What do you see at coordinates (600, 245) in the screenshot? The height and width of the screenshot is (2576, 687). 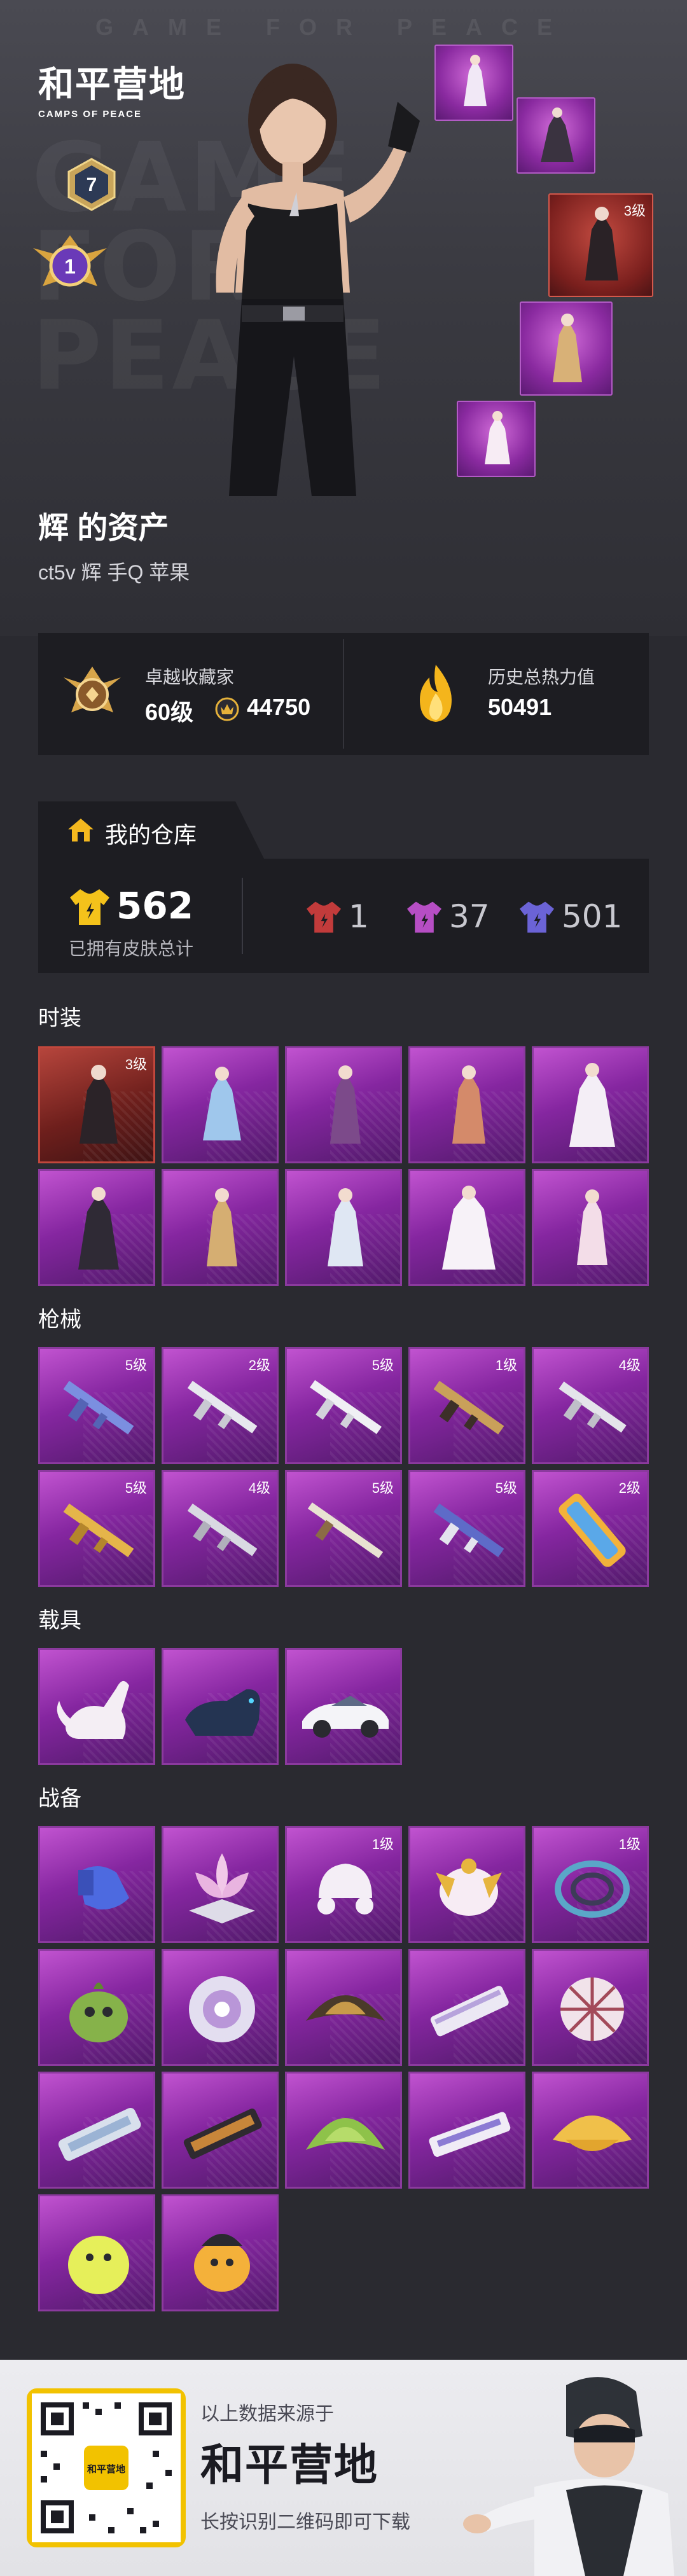 I see `featured-skin-thumb: 3级` at bounding box center [600, 245].